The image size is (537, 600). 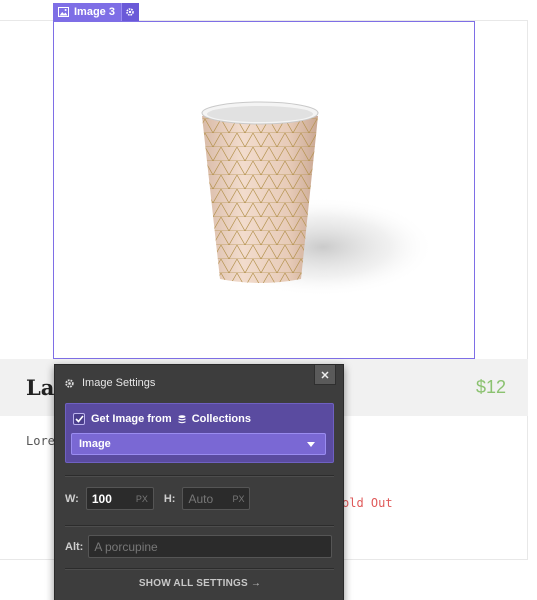 What do you see at coordinates (238, 498) in the screenshot?
I see `height-unit: PX` at bounding box center [238, 498].